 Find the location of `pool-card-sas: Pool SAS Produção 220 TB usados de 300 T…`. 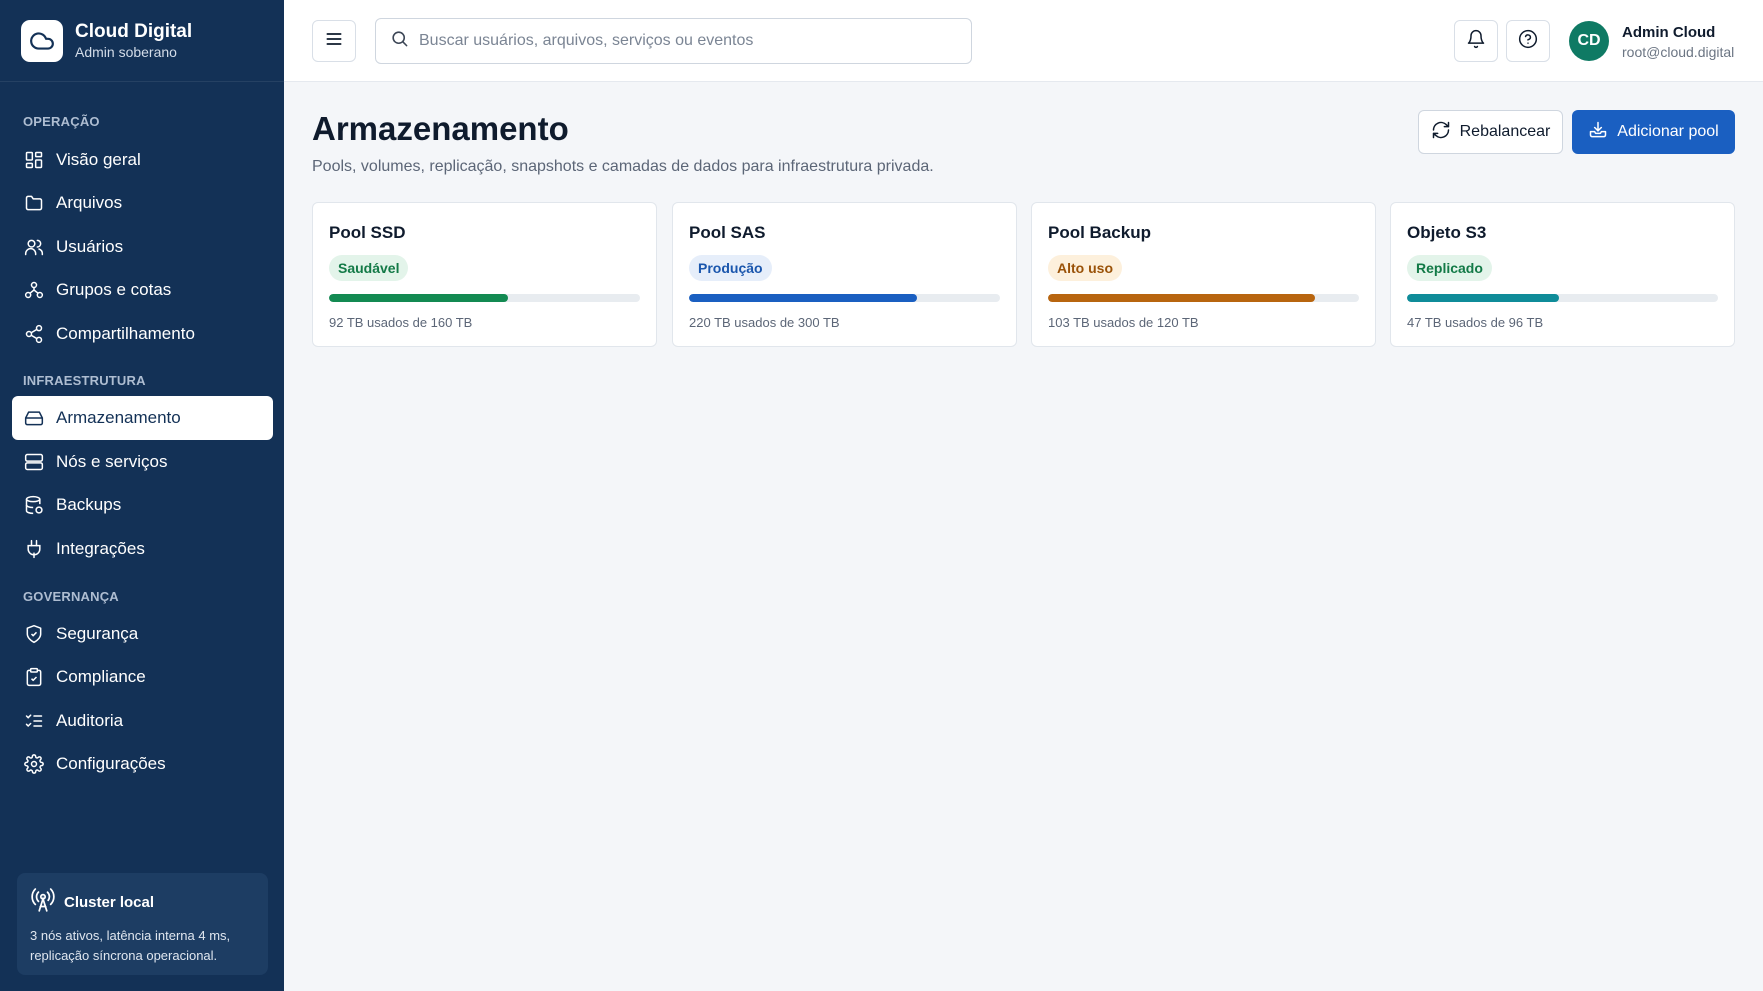

pool-card-sas: Pool SAS Produção 220 TB usados de 300 T… is located at coordinates (844, 274).